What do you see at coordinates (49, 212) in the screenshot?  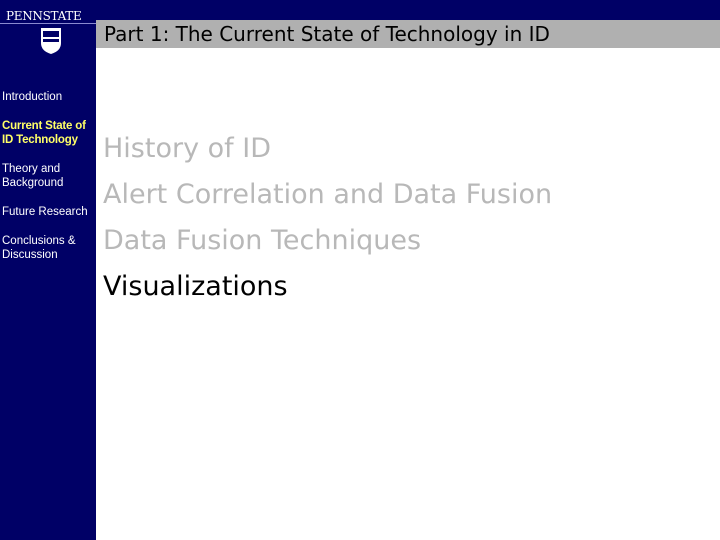 I see `sidebar-item-future-research: Future Research` at bounding box center [49, 212].